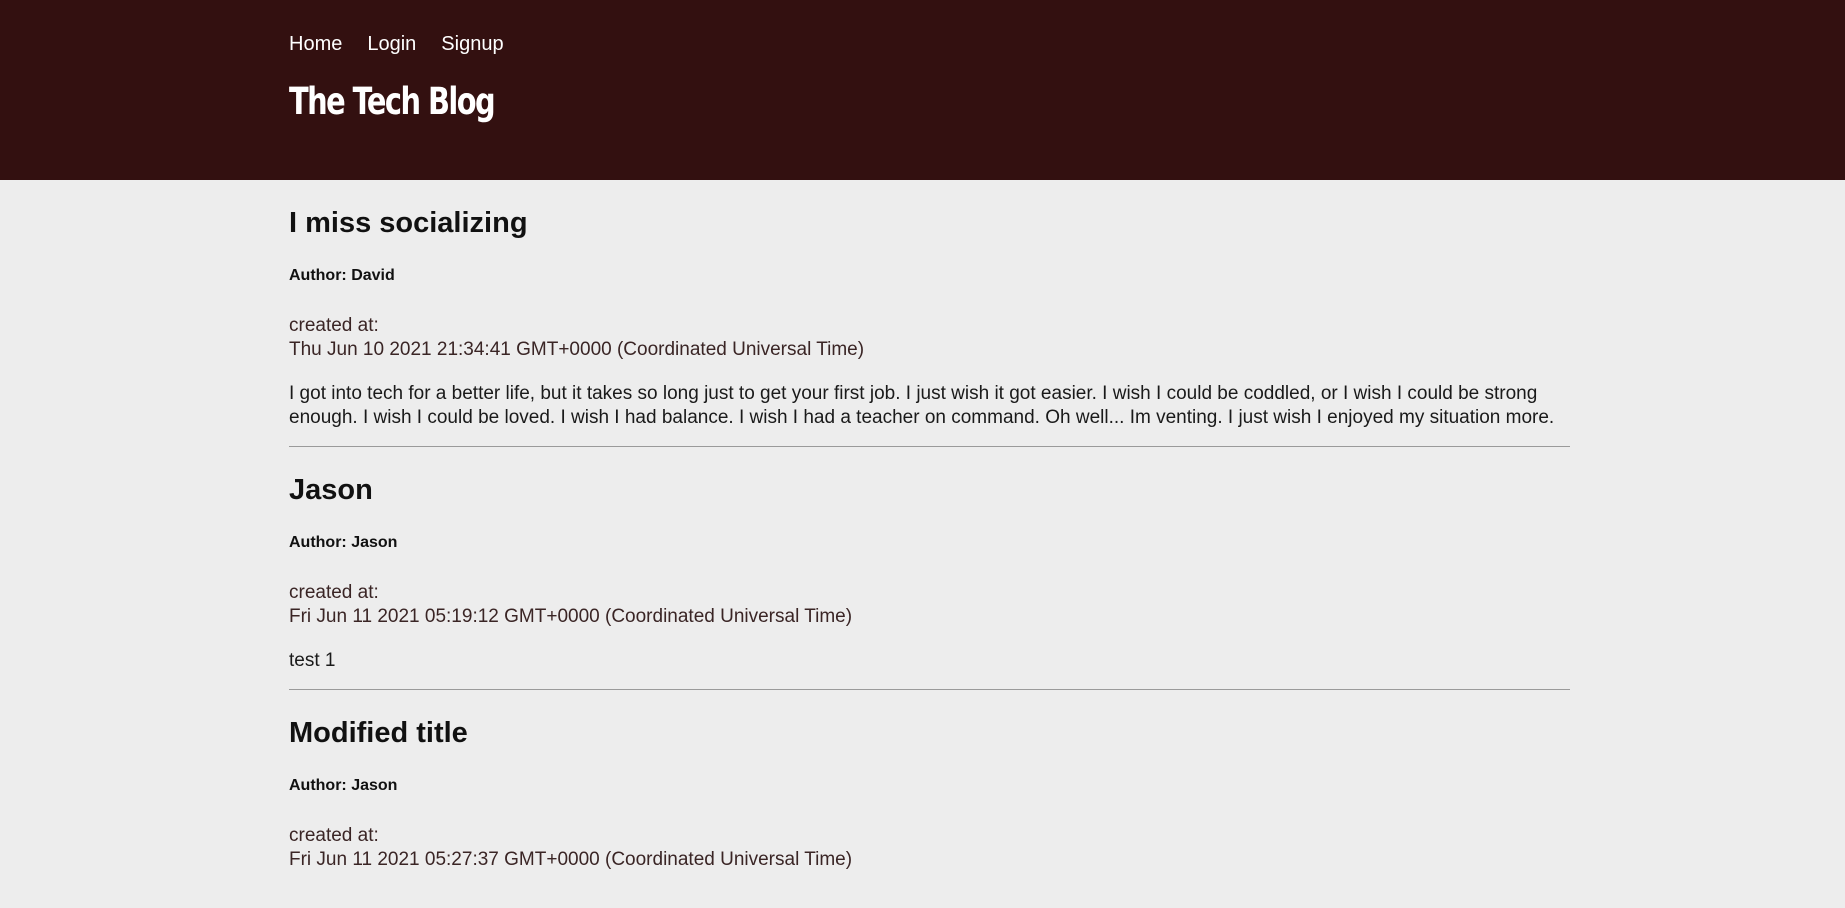  I want to click on site-title: The Tech Blog, so click(392, 101).